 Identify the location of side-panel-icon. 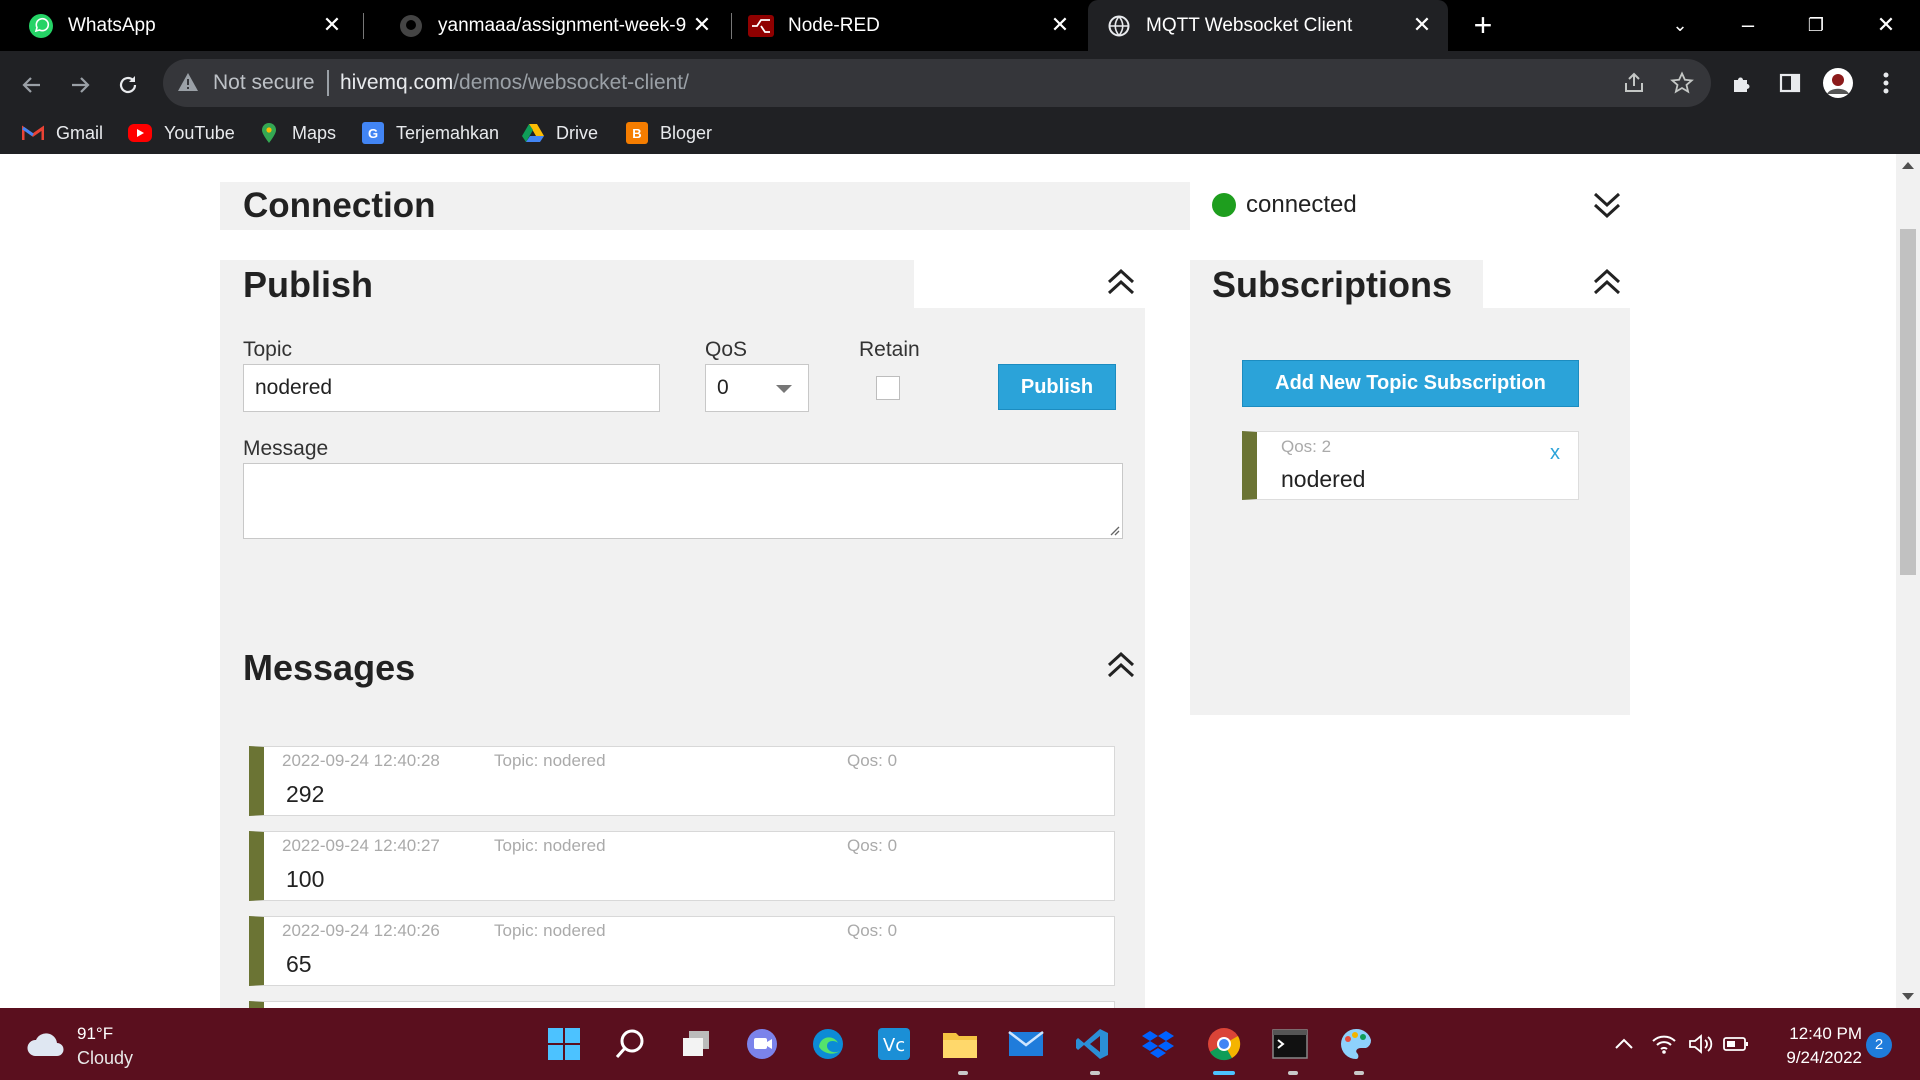
(1790, 83).